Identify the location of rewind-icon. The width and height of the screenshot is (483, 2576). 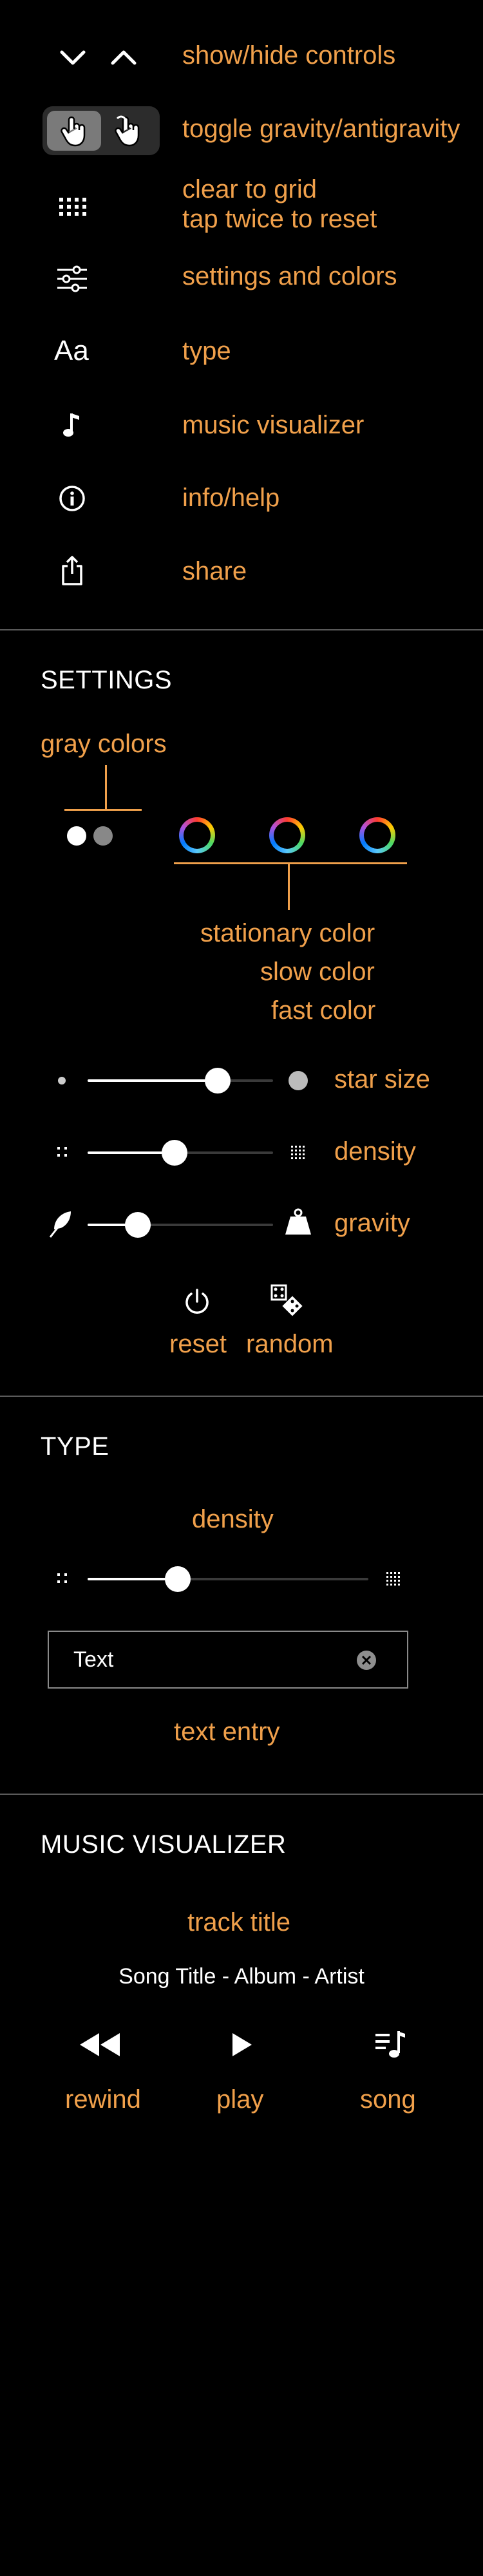
(100, 2045).